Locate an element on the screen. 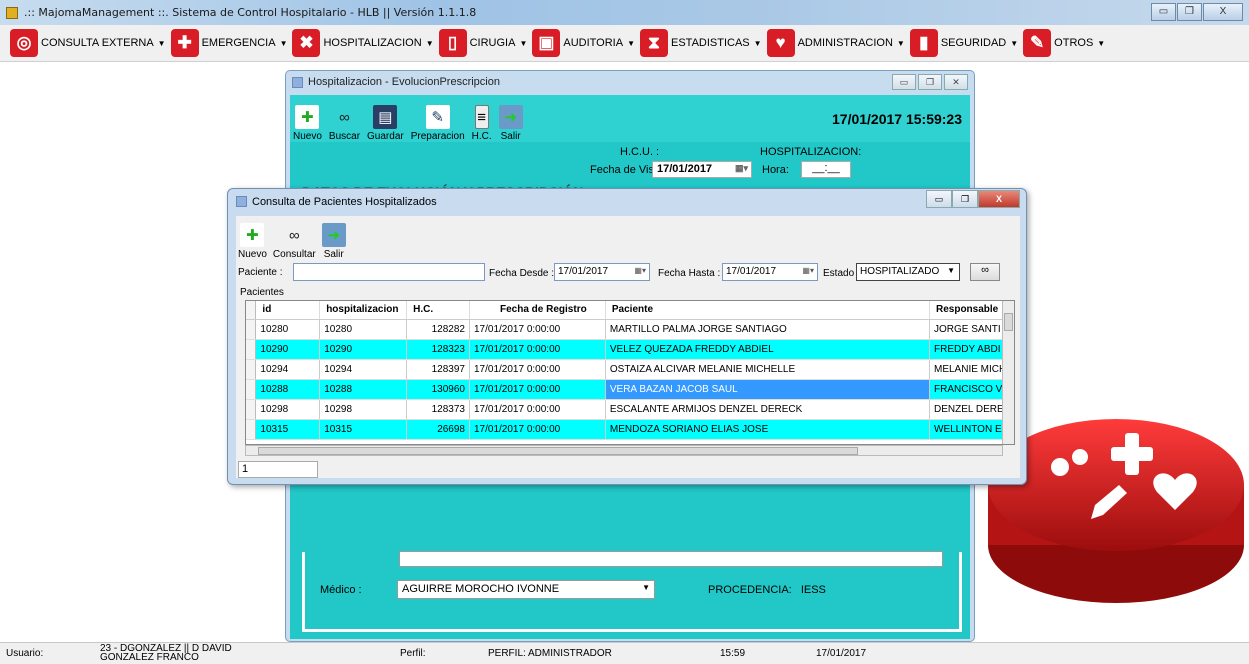 This screenshot has height=664, width=1249. menu-label: SEGURIDAD is located at coordinates (973, 43).